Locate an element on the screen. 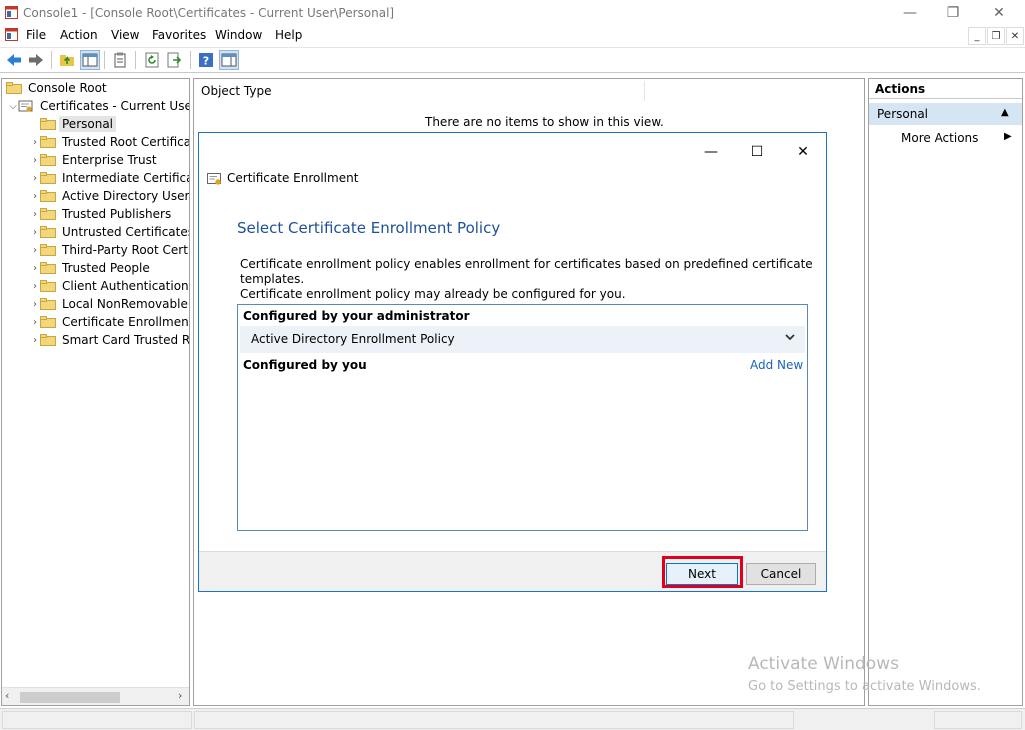  cancel-button: Cancel is located at coordinates (781, 574).